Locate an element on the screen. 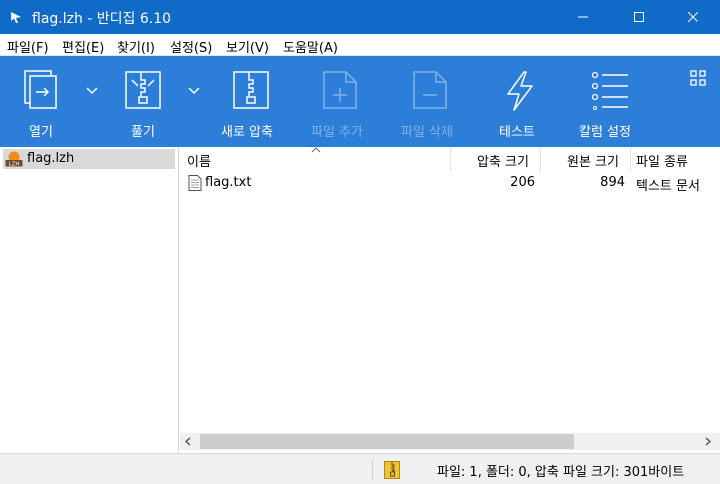 The width and height of the screenshot is (720, 484). extract-label: 풀기 is located at coordinates (143, 132).